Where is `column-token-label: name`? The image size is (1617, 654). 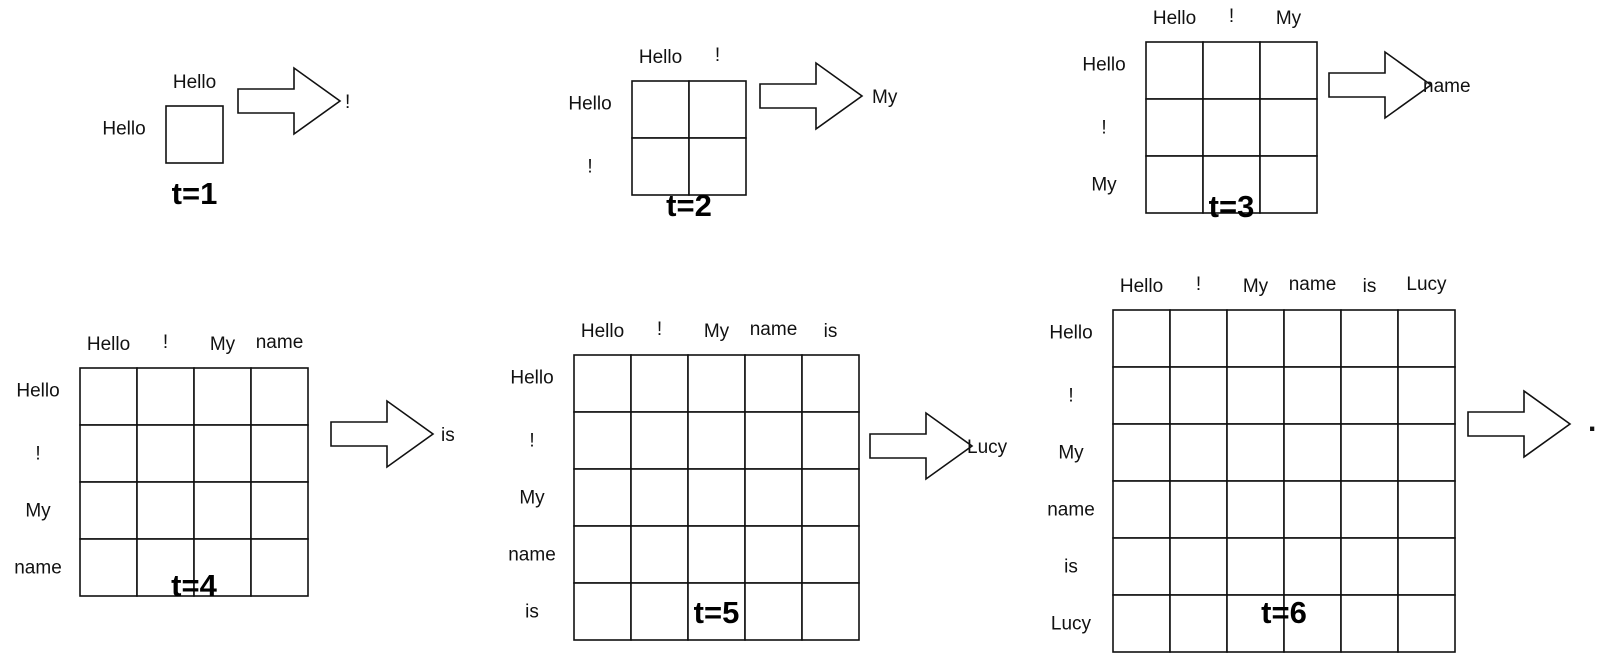
column-token-label: name is located at coordinates (774, 329).